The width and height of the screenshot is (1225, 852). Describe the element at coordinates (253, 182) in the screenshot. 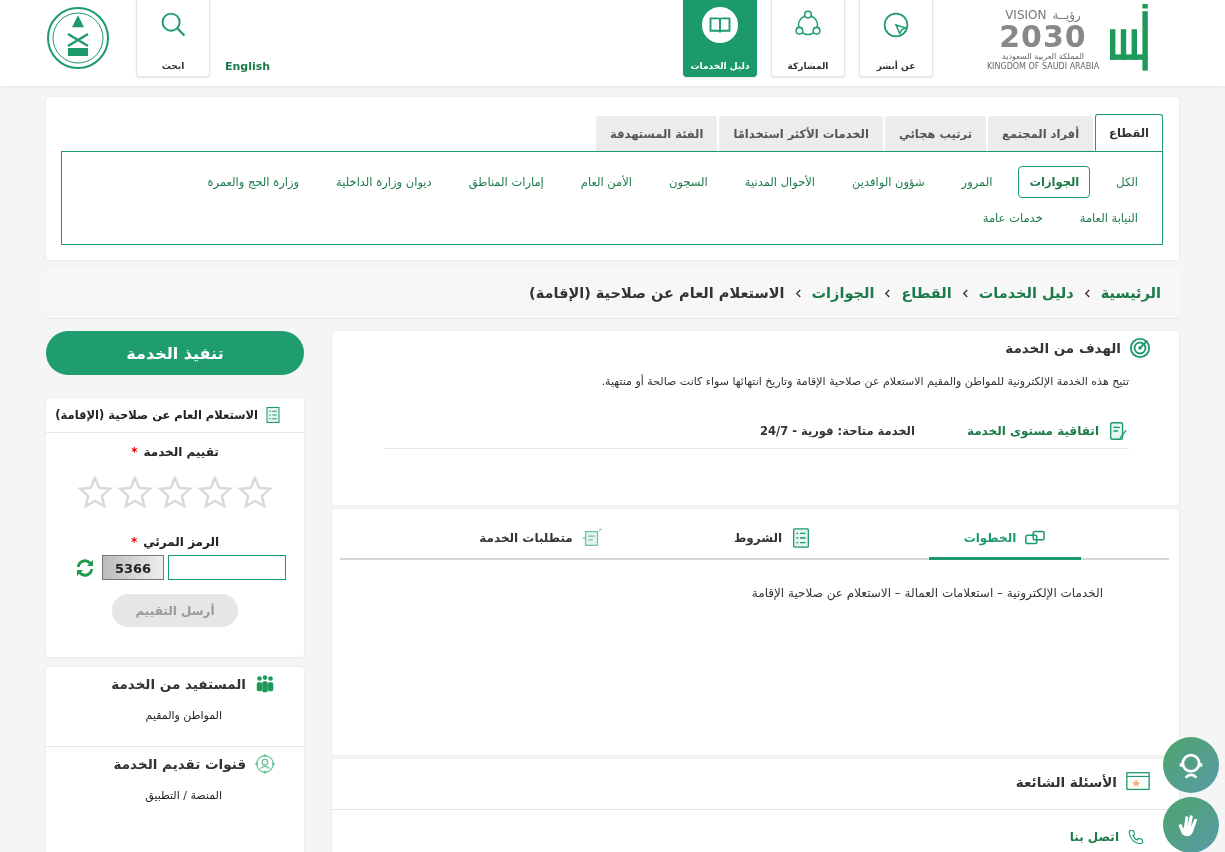

I see `sector-filter: وزارة الحج والعمرة` at that location.